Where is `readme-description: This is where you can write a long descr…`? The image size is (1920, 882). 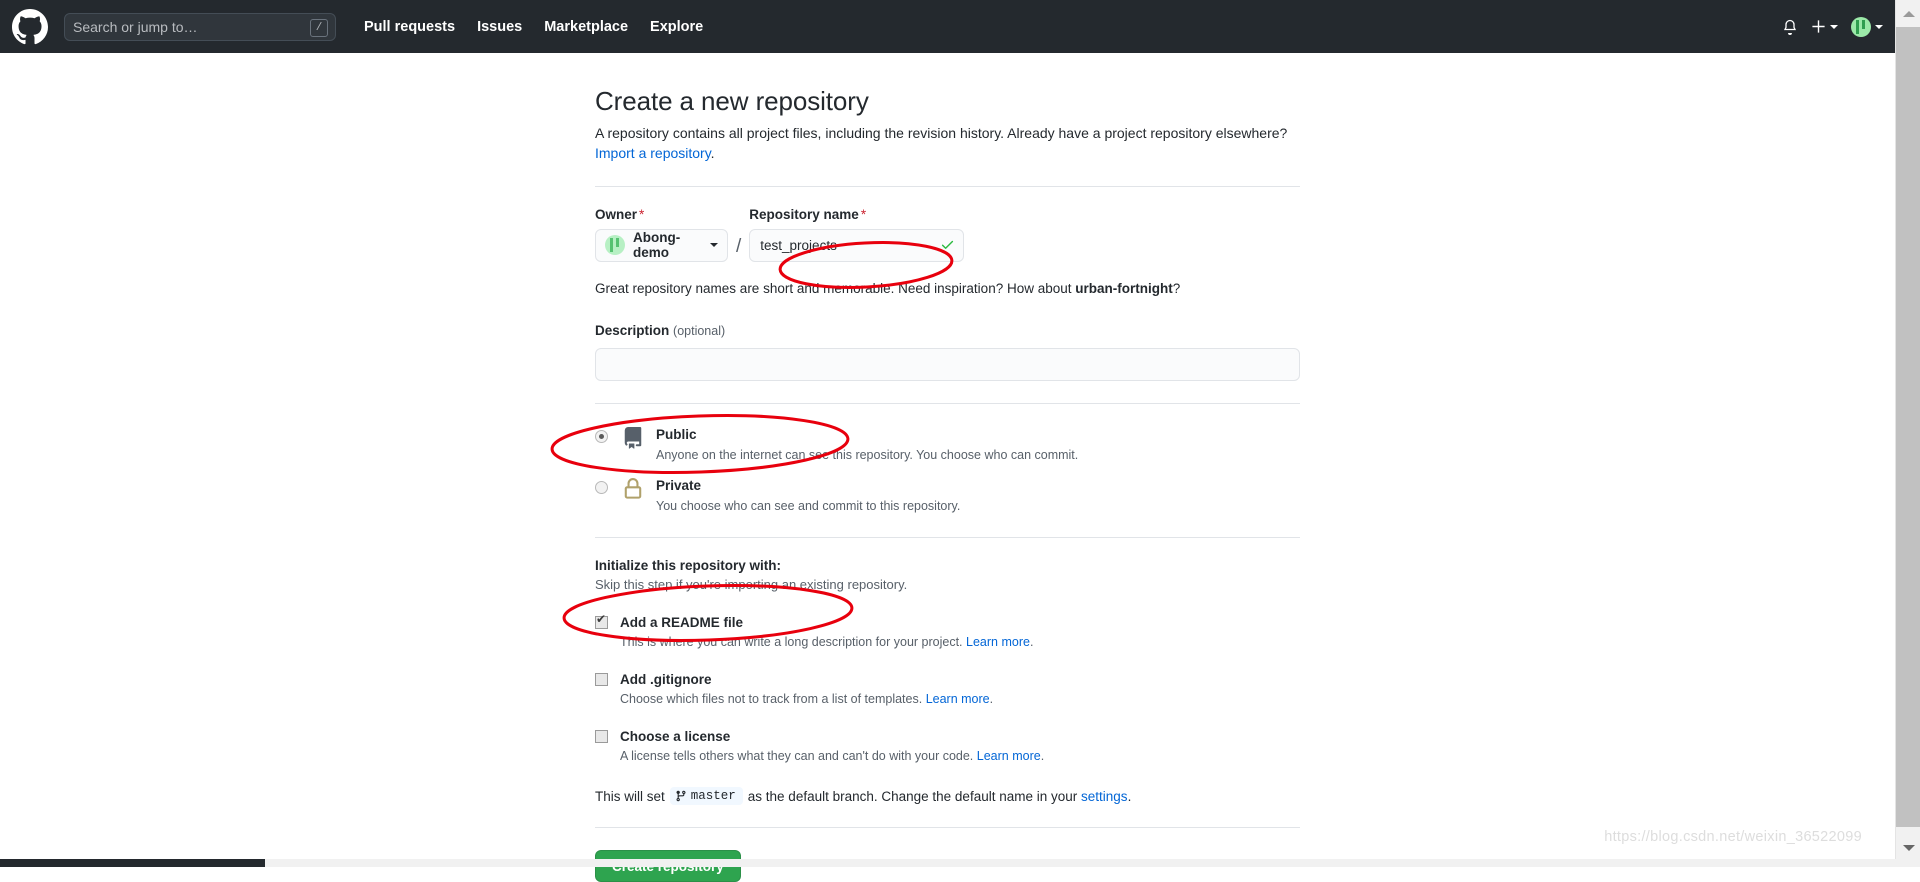
readme-description: This is where you can write a long descr… is located at coordinates (826, 642).